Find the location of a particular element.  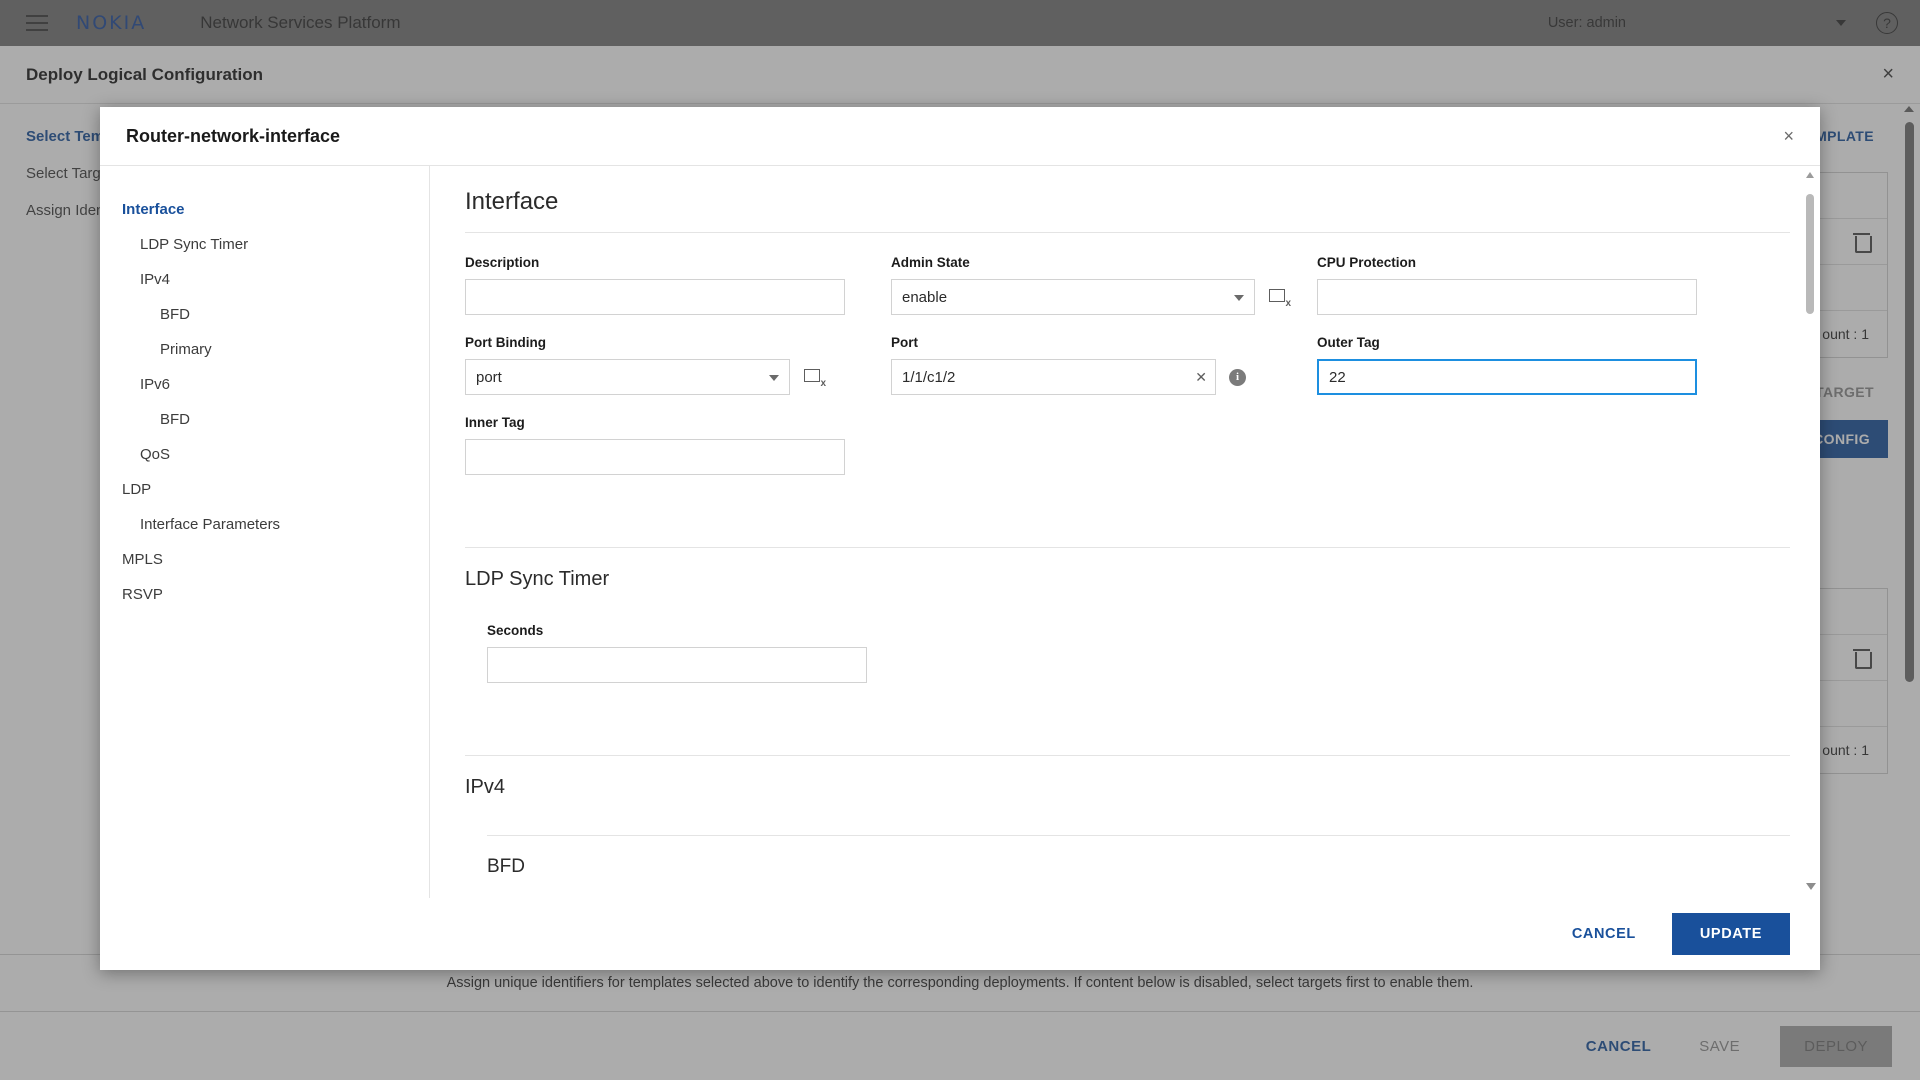

field-port-binding: Port Binding port x is located at coordinates (665, 365).